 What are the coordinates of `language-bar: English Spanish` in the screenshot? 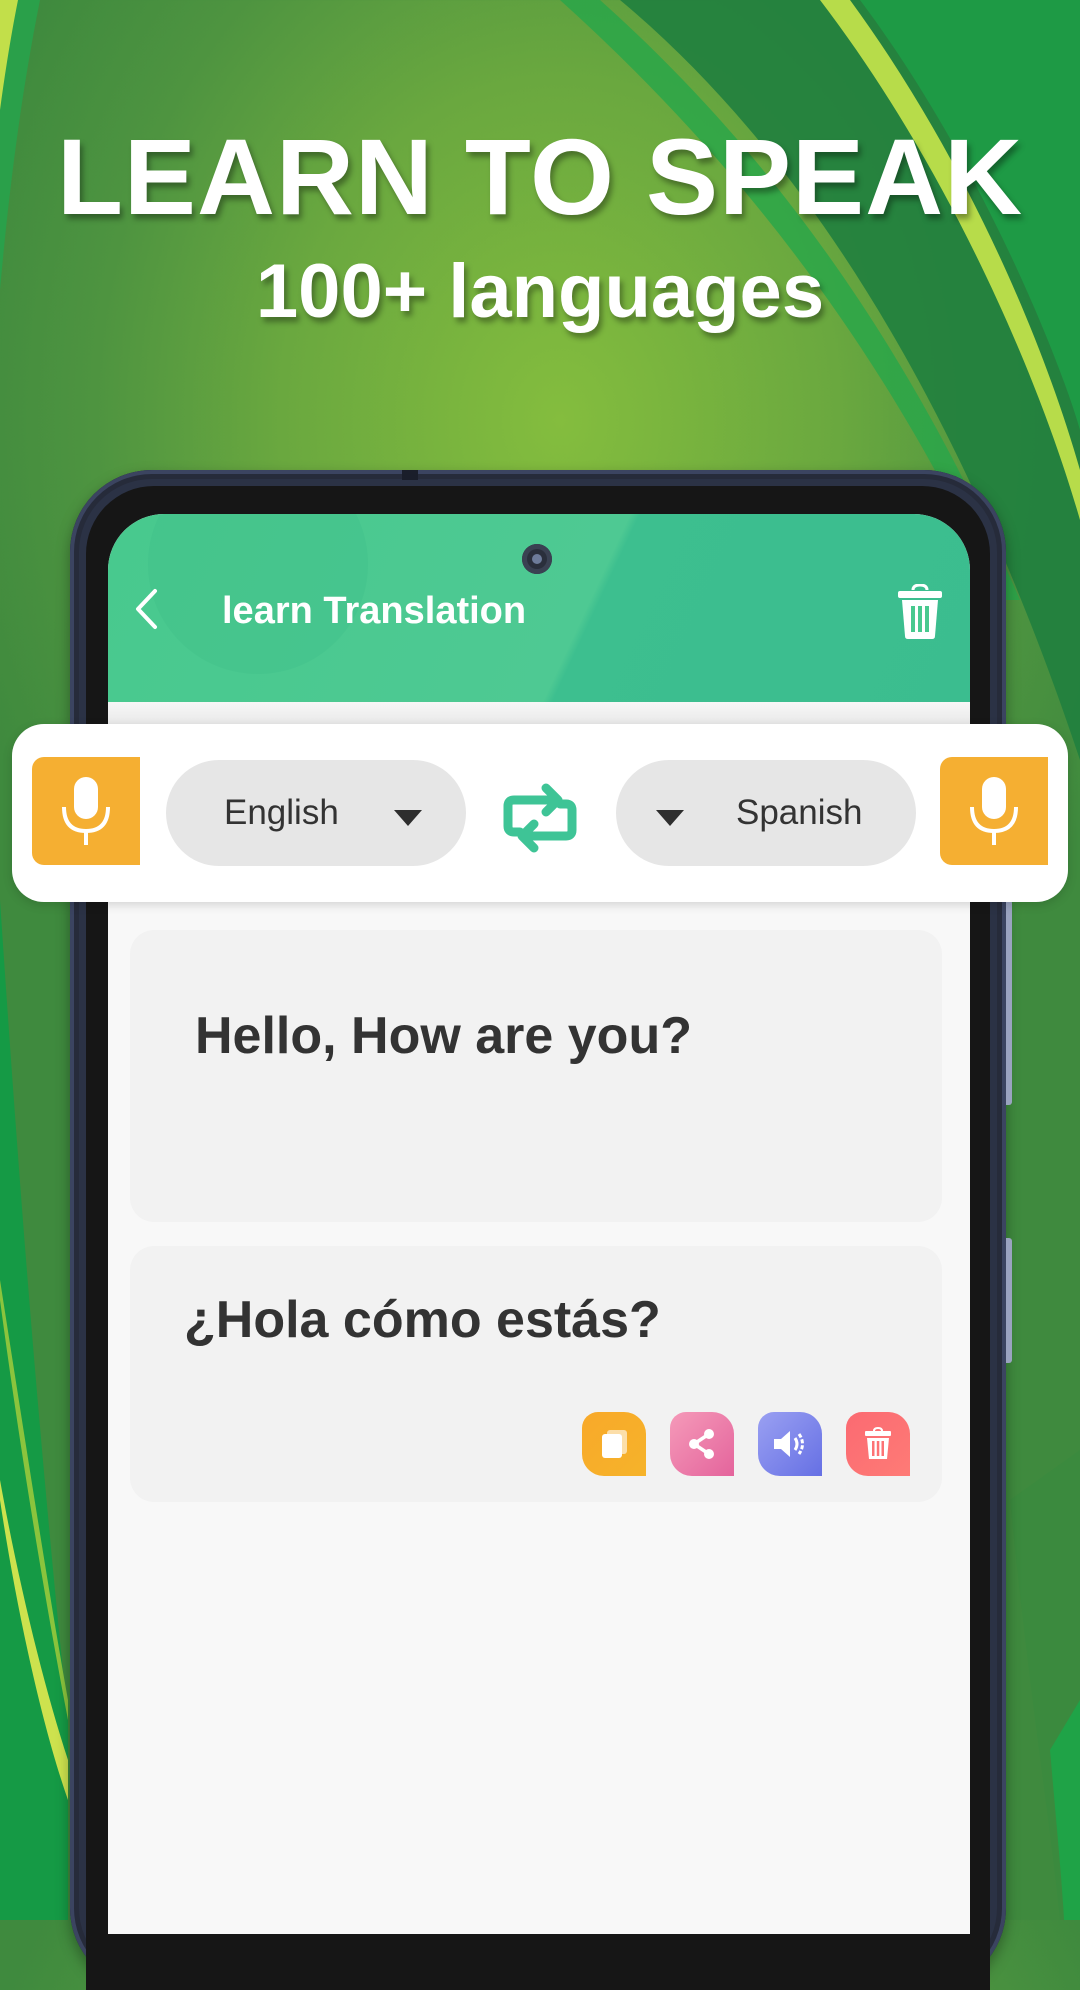 It's located at (540, 813).